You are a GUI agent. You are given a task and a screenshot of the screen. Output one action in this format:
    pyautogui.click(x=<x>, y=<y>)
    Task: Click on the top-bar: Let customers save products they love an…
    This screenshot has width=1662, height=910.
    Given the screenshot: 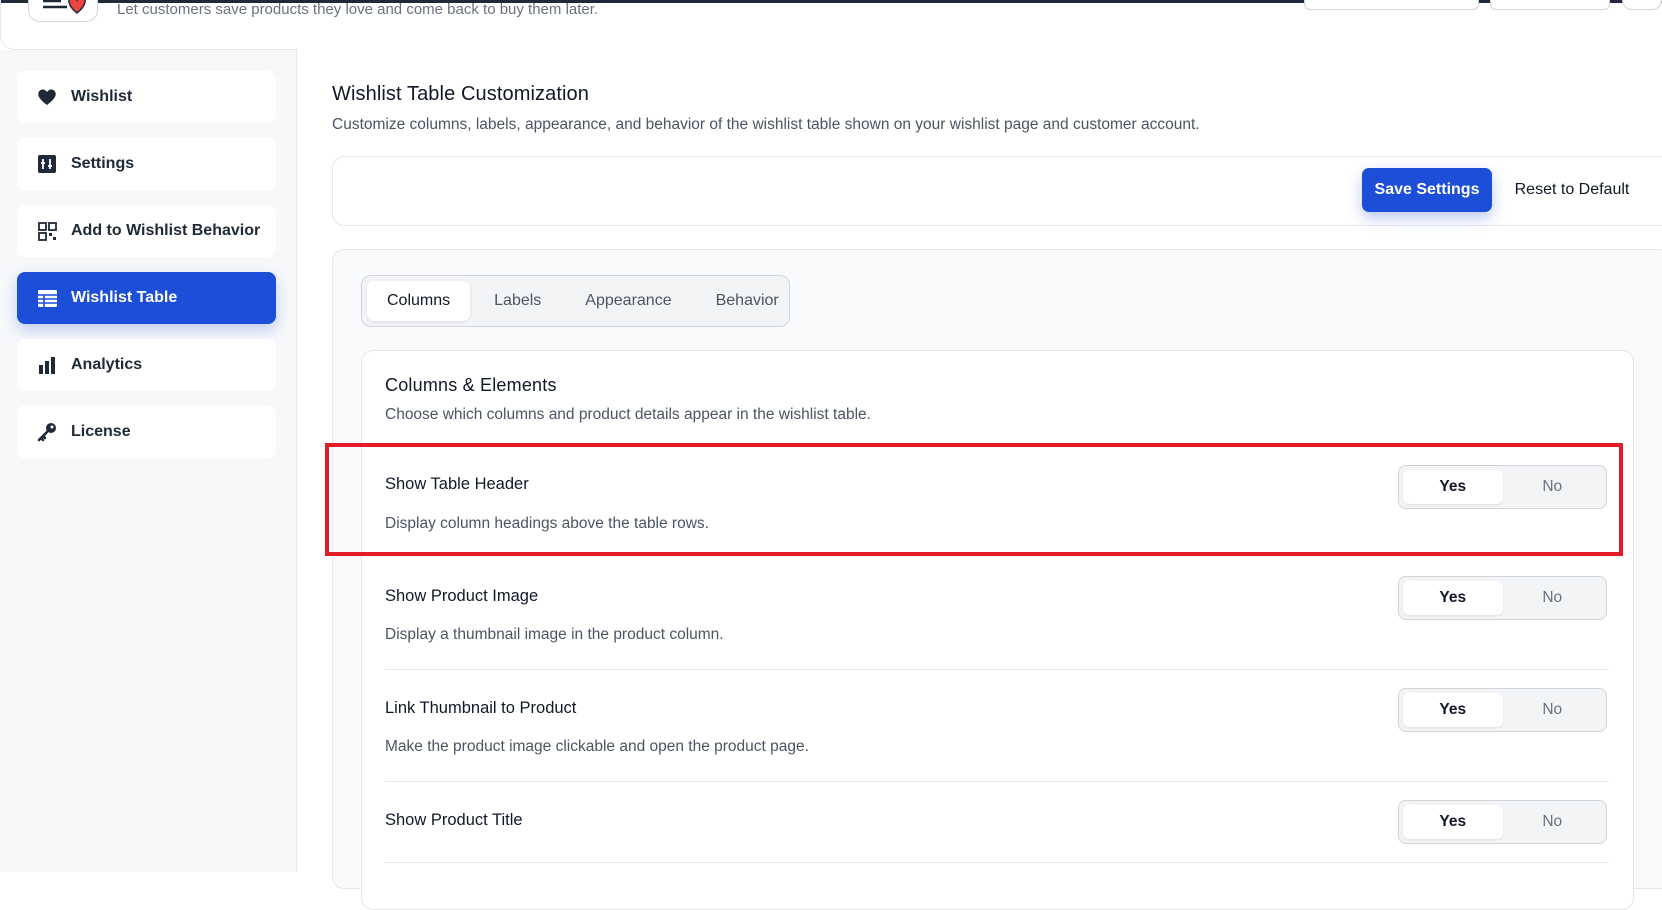 What is the action you would take?
    pyautogui.click(x=831, y=25)
    